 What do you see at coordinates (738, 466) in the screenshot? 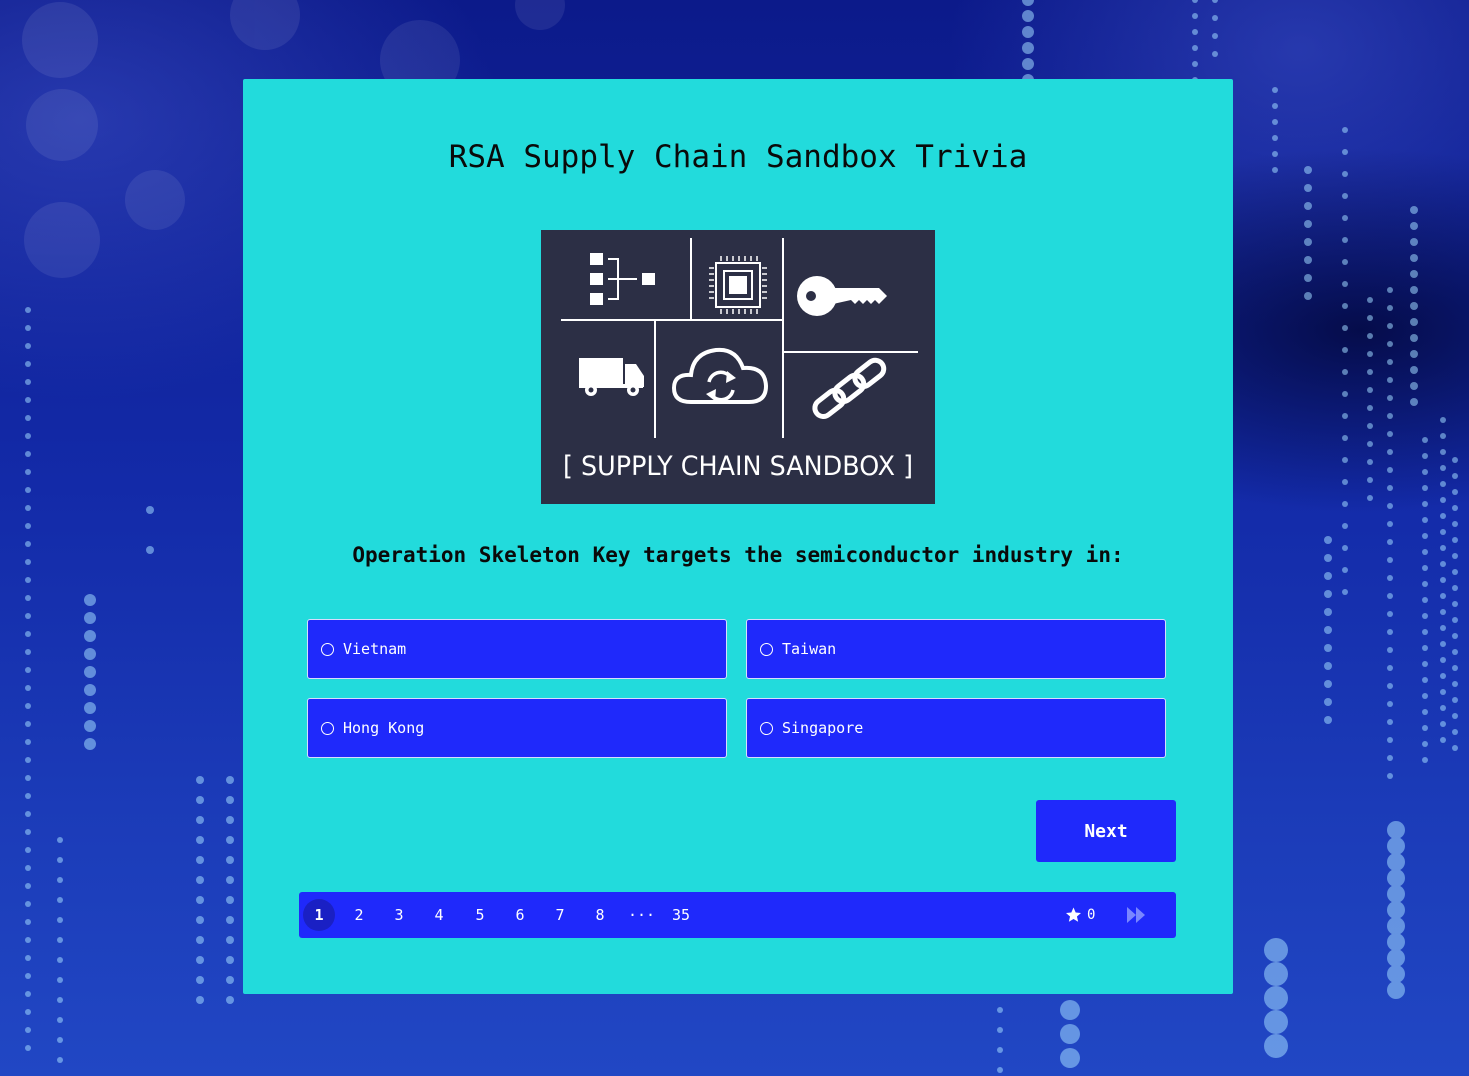
I see `logo-text: [ SUPPLY CHAIN SANDBOX ]` at bounding box center [738, 466].